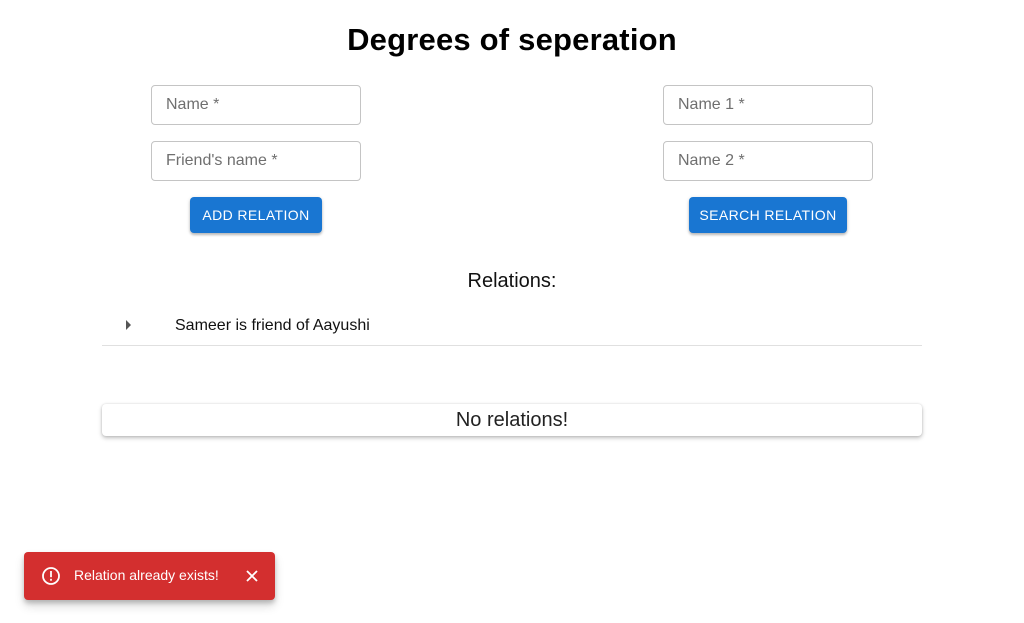 The height and width of the screenshot is (623, 1024). What do you see at coordinates (768, 215) in the screenshot?
I see `search-relation-button: Search relation` at bounding box center [768, 215].